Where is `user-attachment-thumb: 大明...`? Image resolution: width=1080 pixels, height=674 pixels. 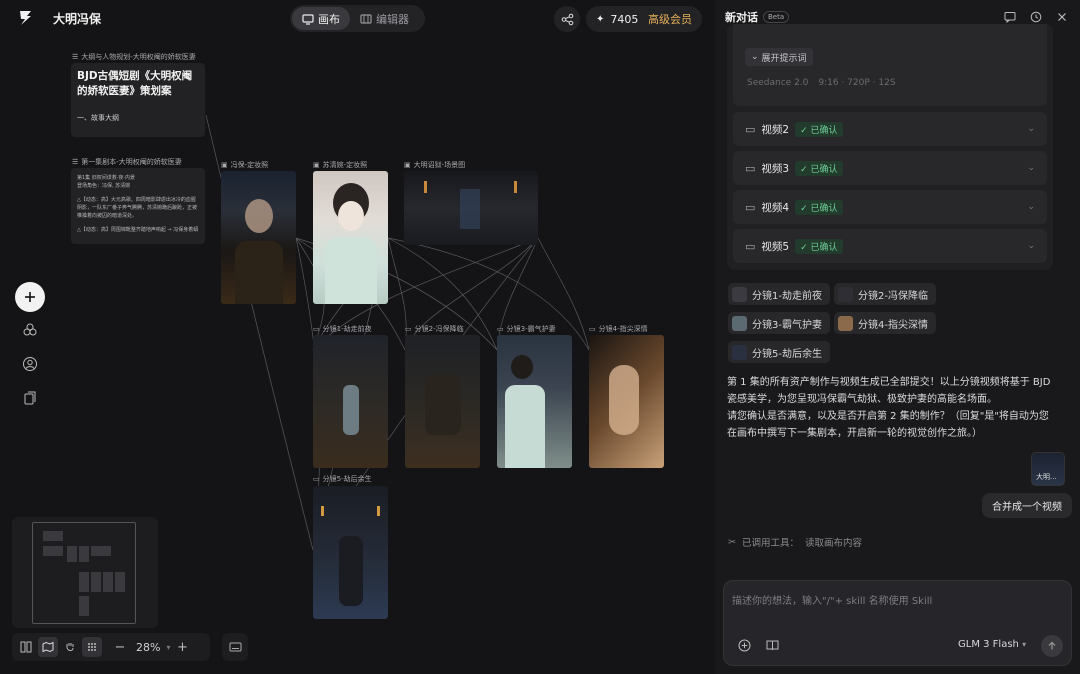 user-attachment-thumb: 大明... is located at coordinates (1048, 469).